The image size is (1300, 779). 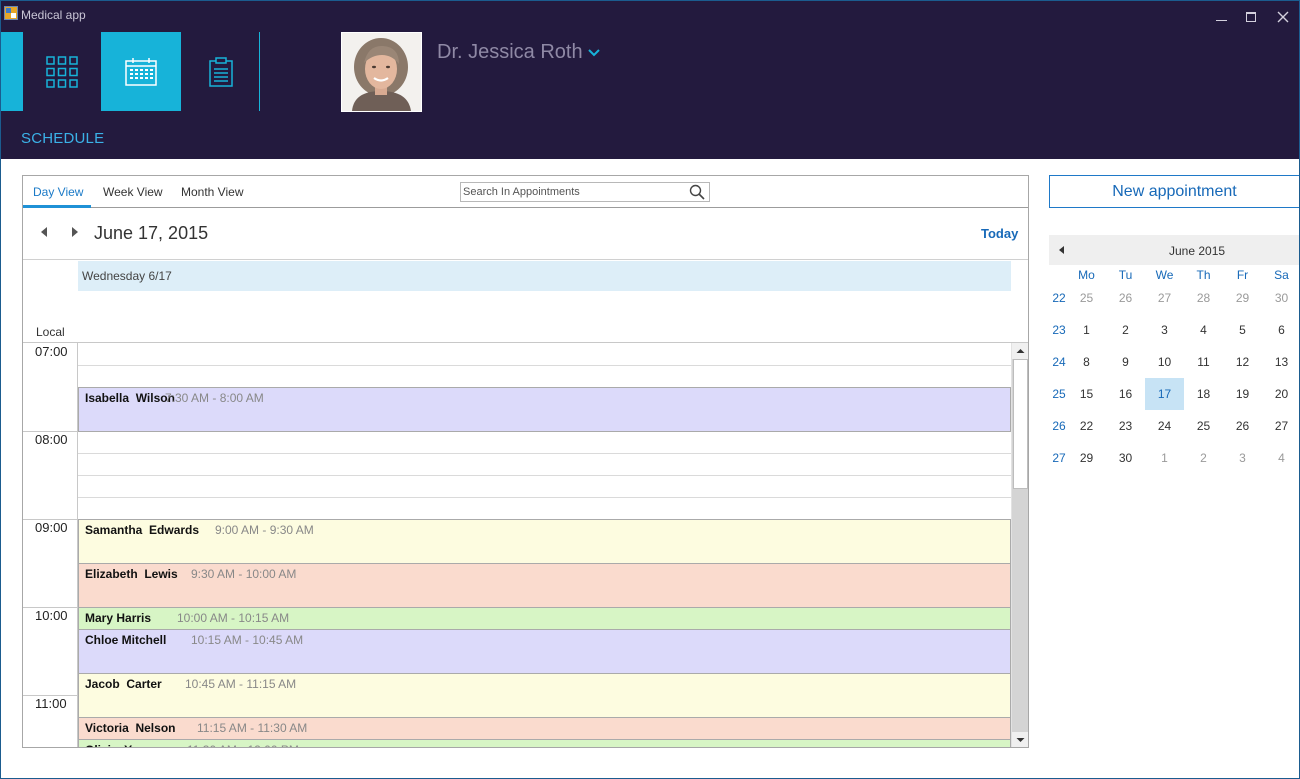 What do you see at coordinates (44, 232) in the screenshot?
I see `previous-day-button` at bounding box center [44, 232].